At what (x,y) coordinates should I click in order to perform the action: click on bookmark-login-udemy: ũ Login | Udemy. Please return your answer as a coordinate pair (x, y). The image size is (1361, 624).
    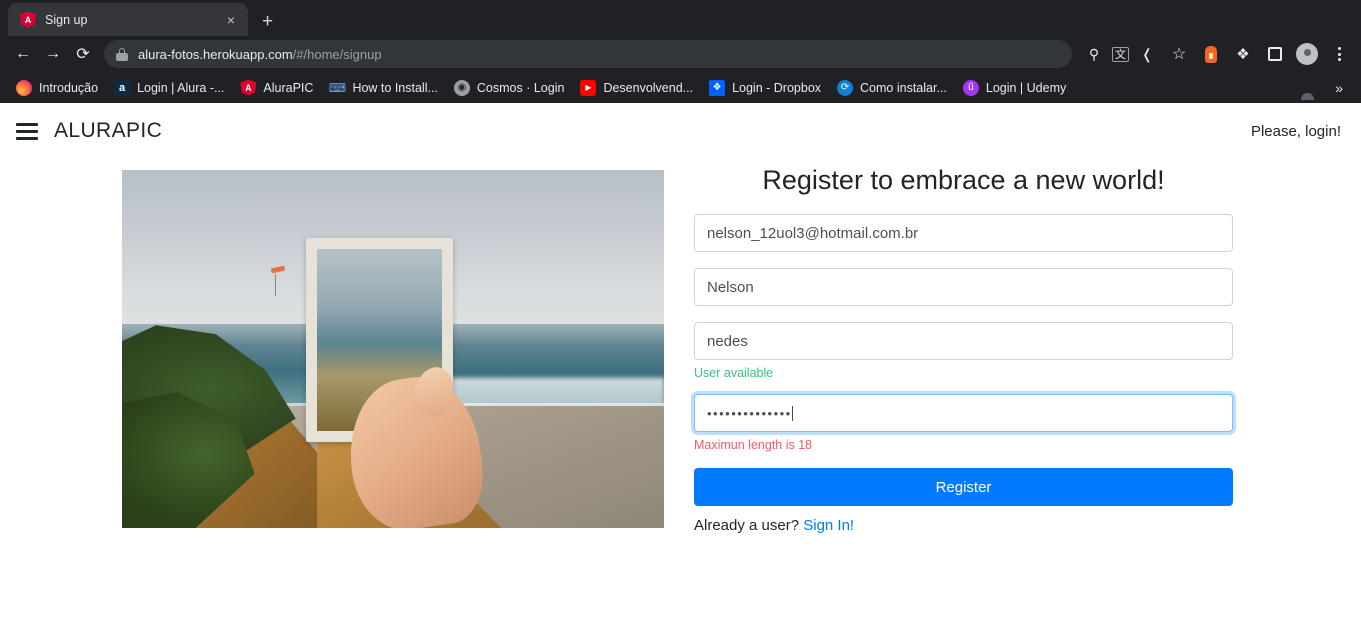
    Looking at the image, I should click on (1014, 88).